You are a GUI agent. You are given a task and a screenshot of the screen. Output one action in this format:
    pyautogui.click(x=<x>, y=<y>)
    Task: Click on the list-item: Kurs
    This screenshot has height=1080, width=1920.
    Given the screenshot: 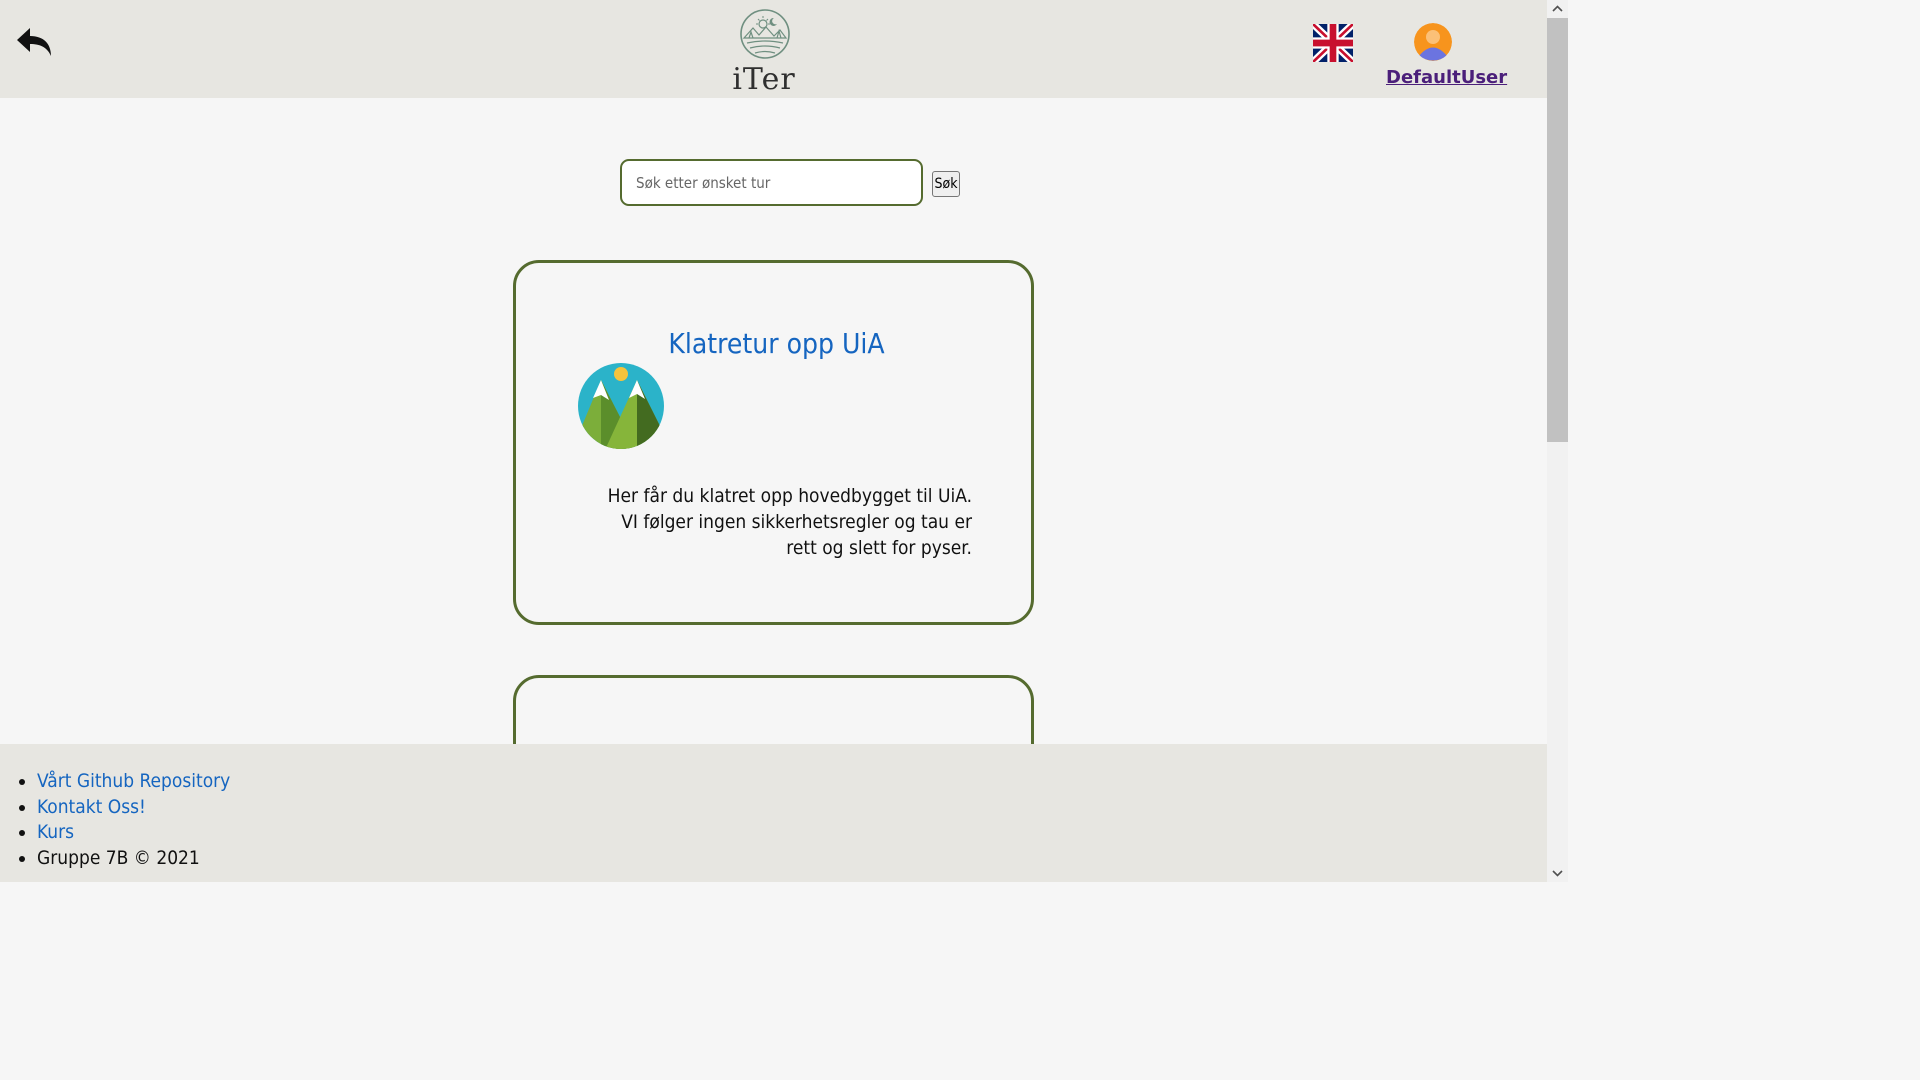 What is the action you would take?
    pyautogui.click(x=133, y=833)
    